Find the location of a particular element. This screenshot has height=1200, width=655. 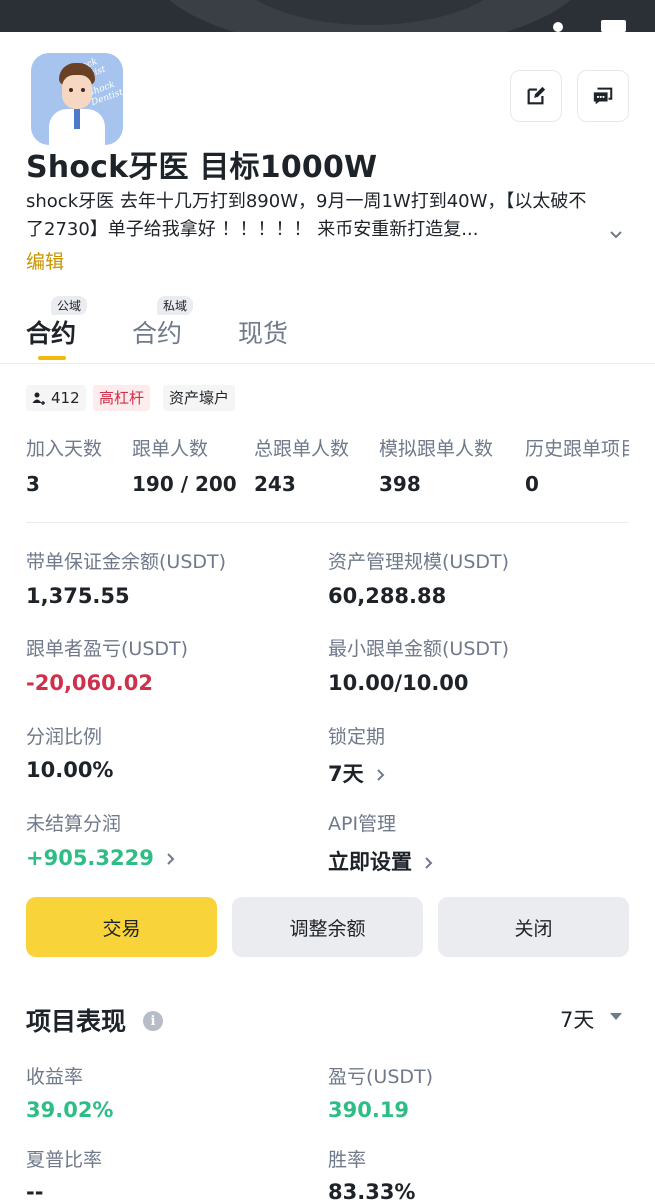

roi-value: 39.02% is located at coordinates (70, 1110).